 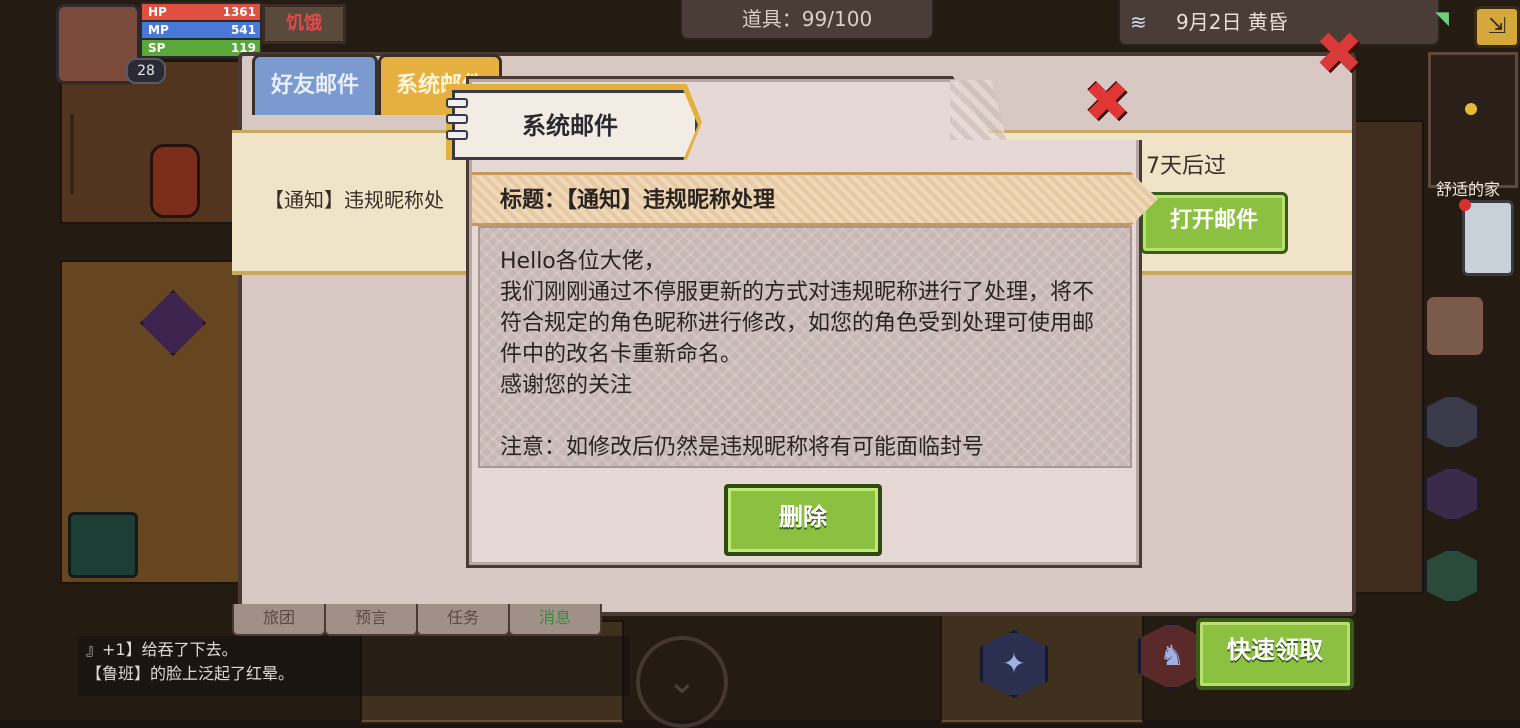 I want to click on mp-label: MP, so click(x=158, y=30).